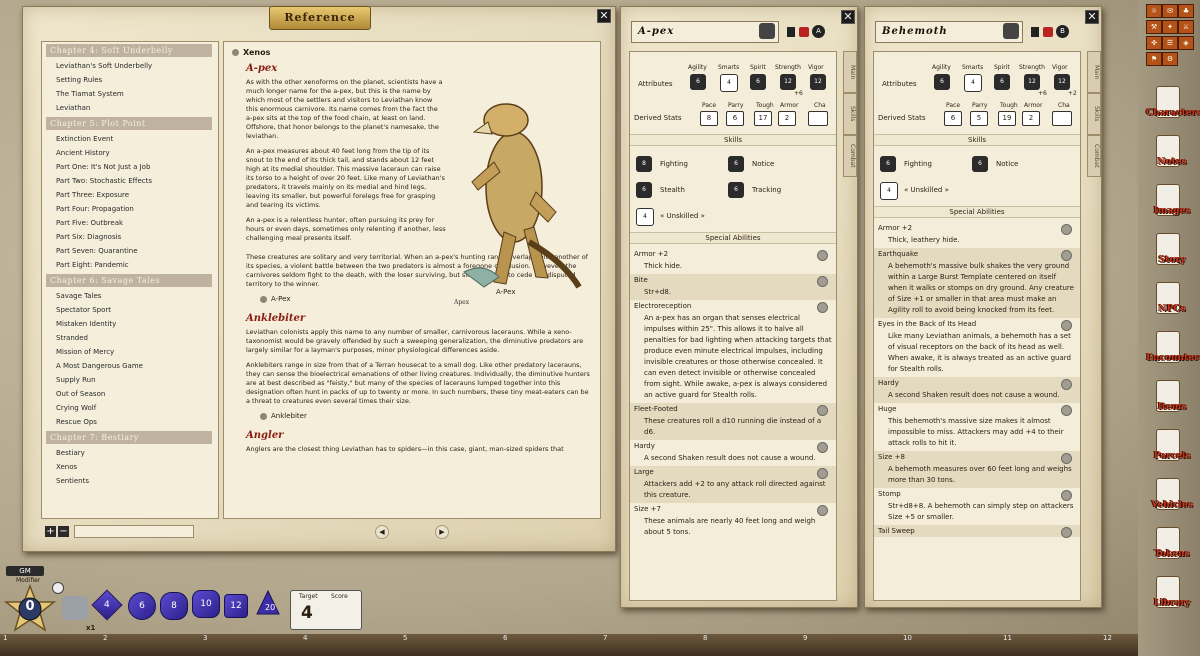 This screenshot has width=1200, height=656. I want to click on toc-item: Setting Rules, so click(130, 80).